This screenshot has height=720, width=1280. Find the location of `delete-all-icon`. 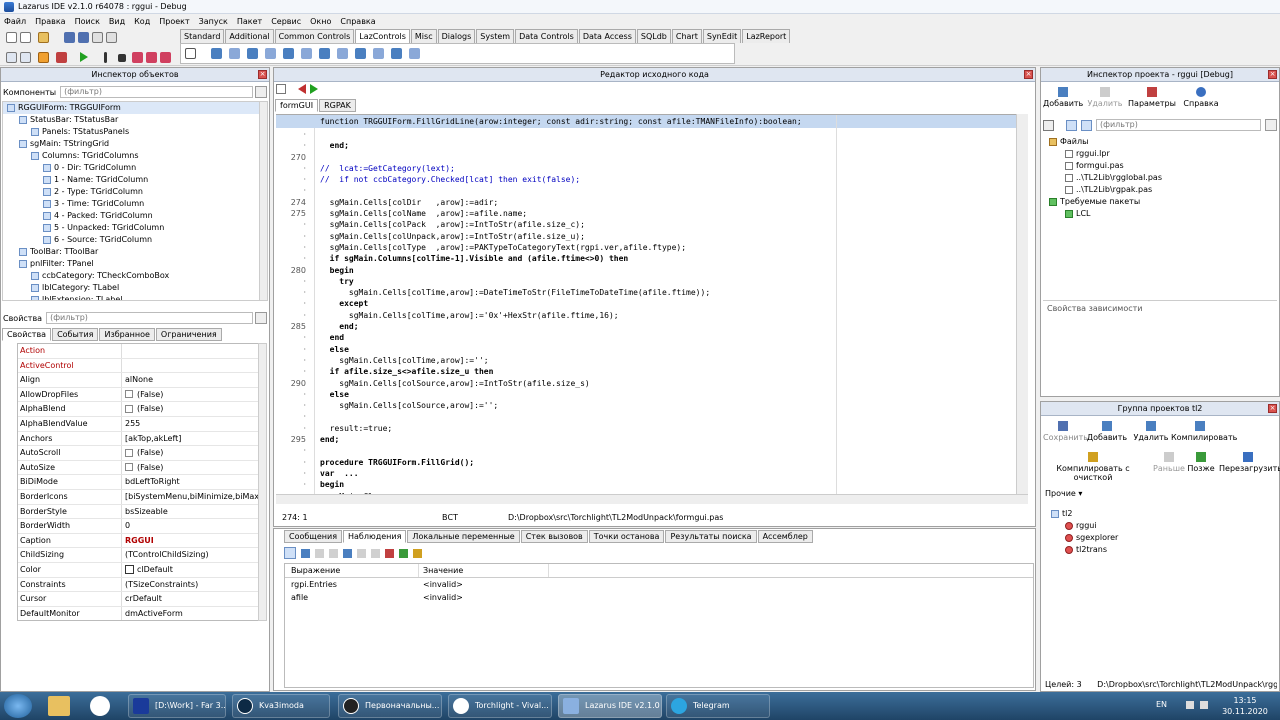

delete-all-icon is located at coordinates (389, 553).